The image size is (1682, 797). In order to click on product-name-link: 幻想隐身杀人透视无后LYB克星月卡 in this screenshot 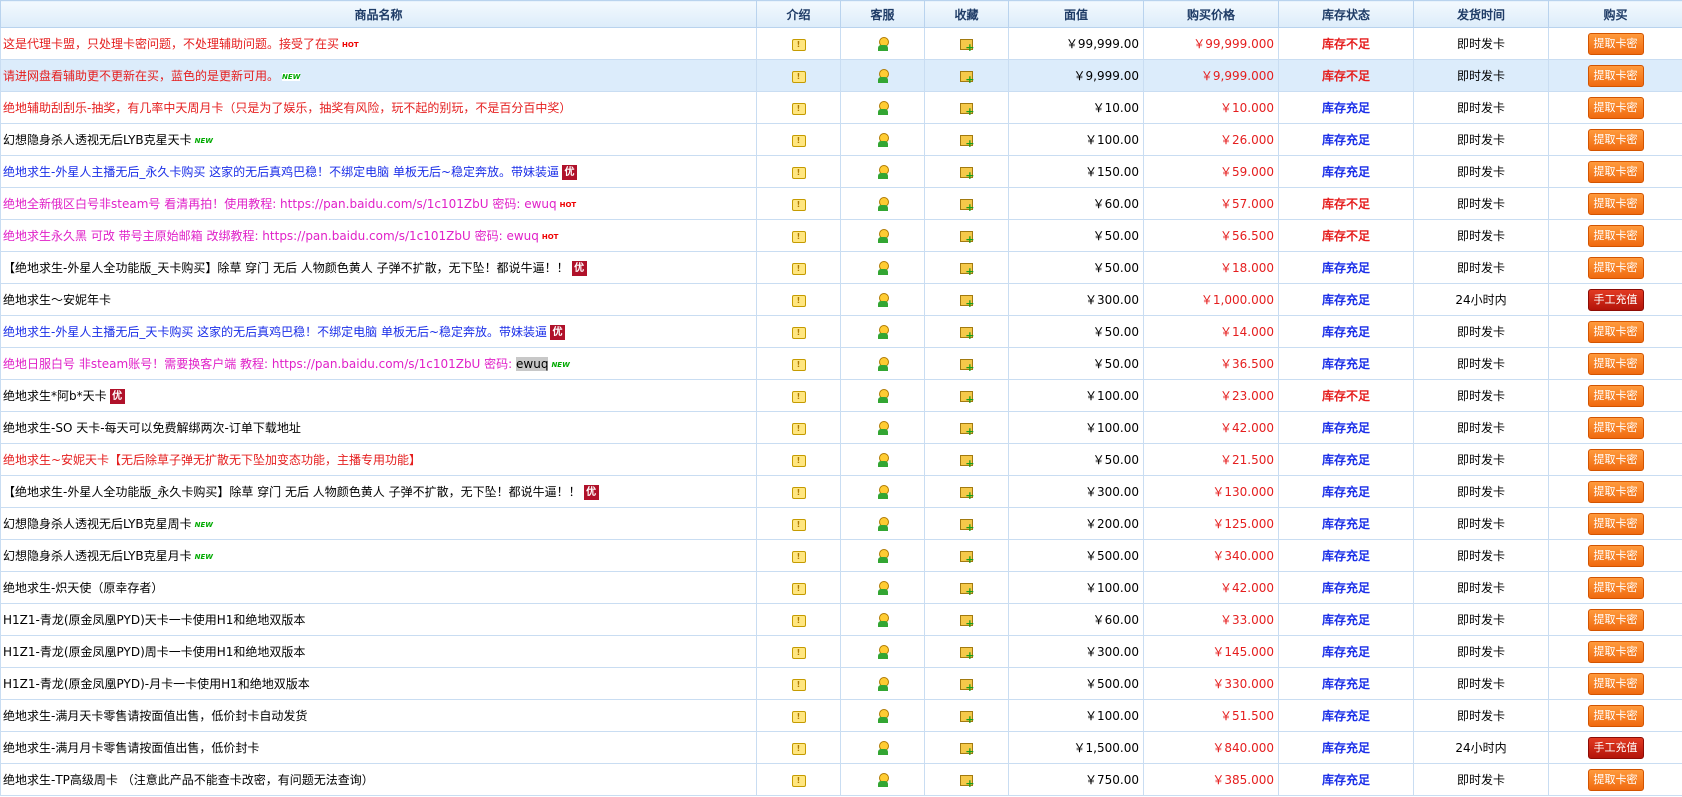, I will do `click(97, 556)`.